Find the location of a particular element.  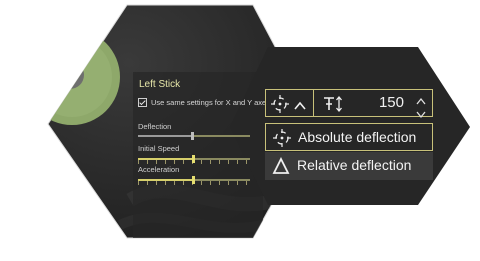

checkbox-label: Use same settings for X and Y axe is located at coordinates (209, 102).